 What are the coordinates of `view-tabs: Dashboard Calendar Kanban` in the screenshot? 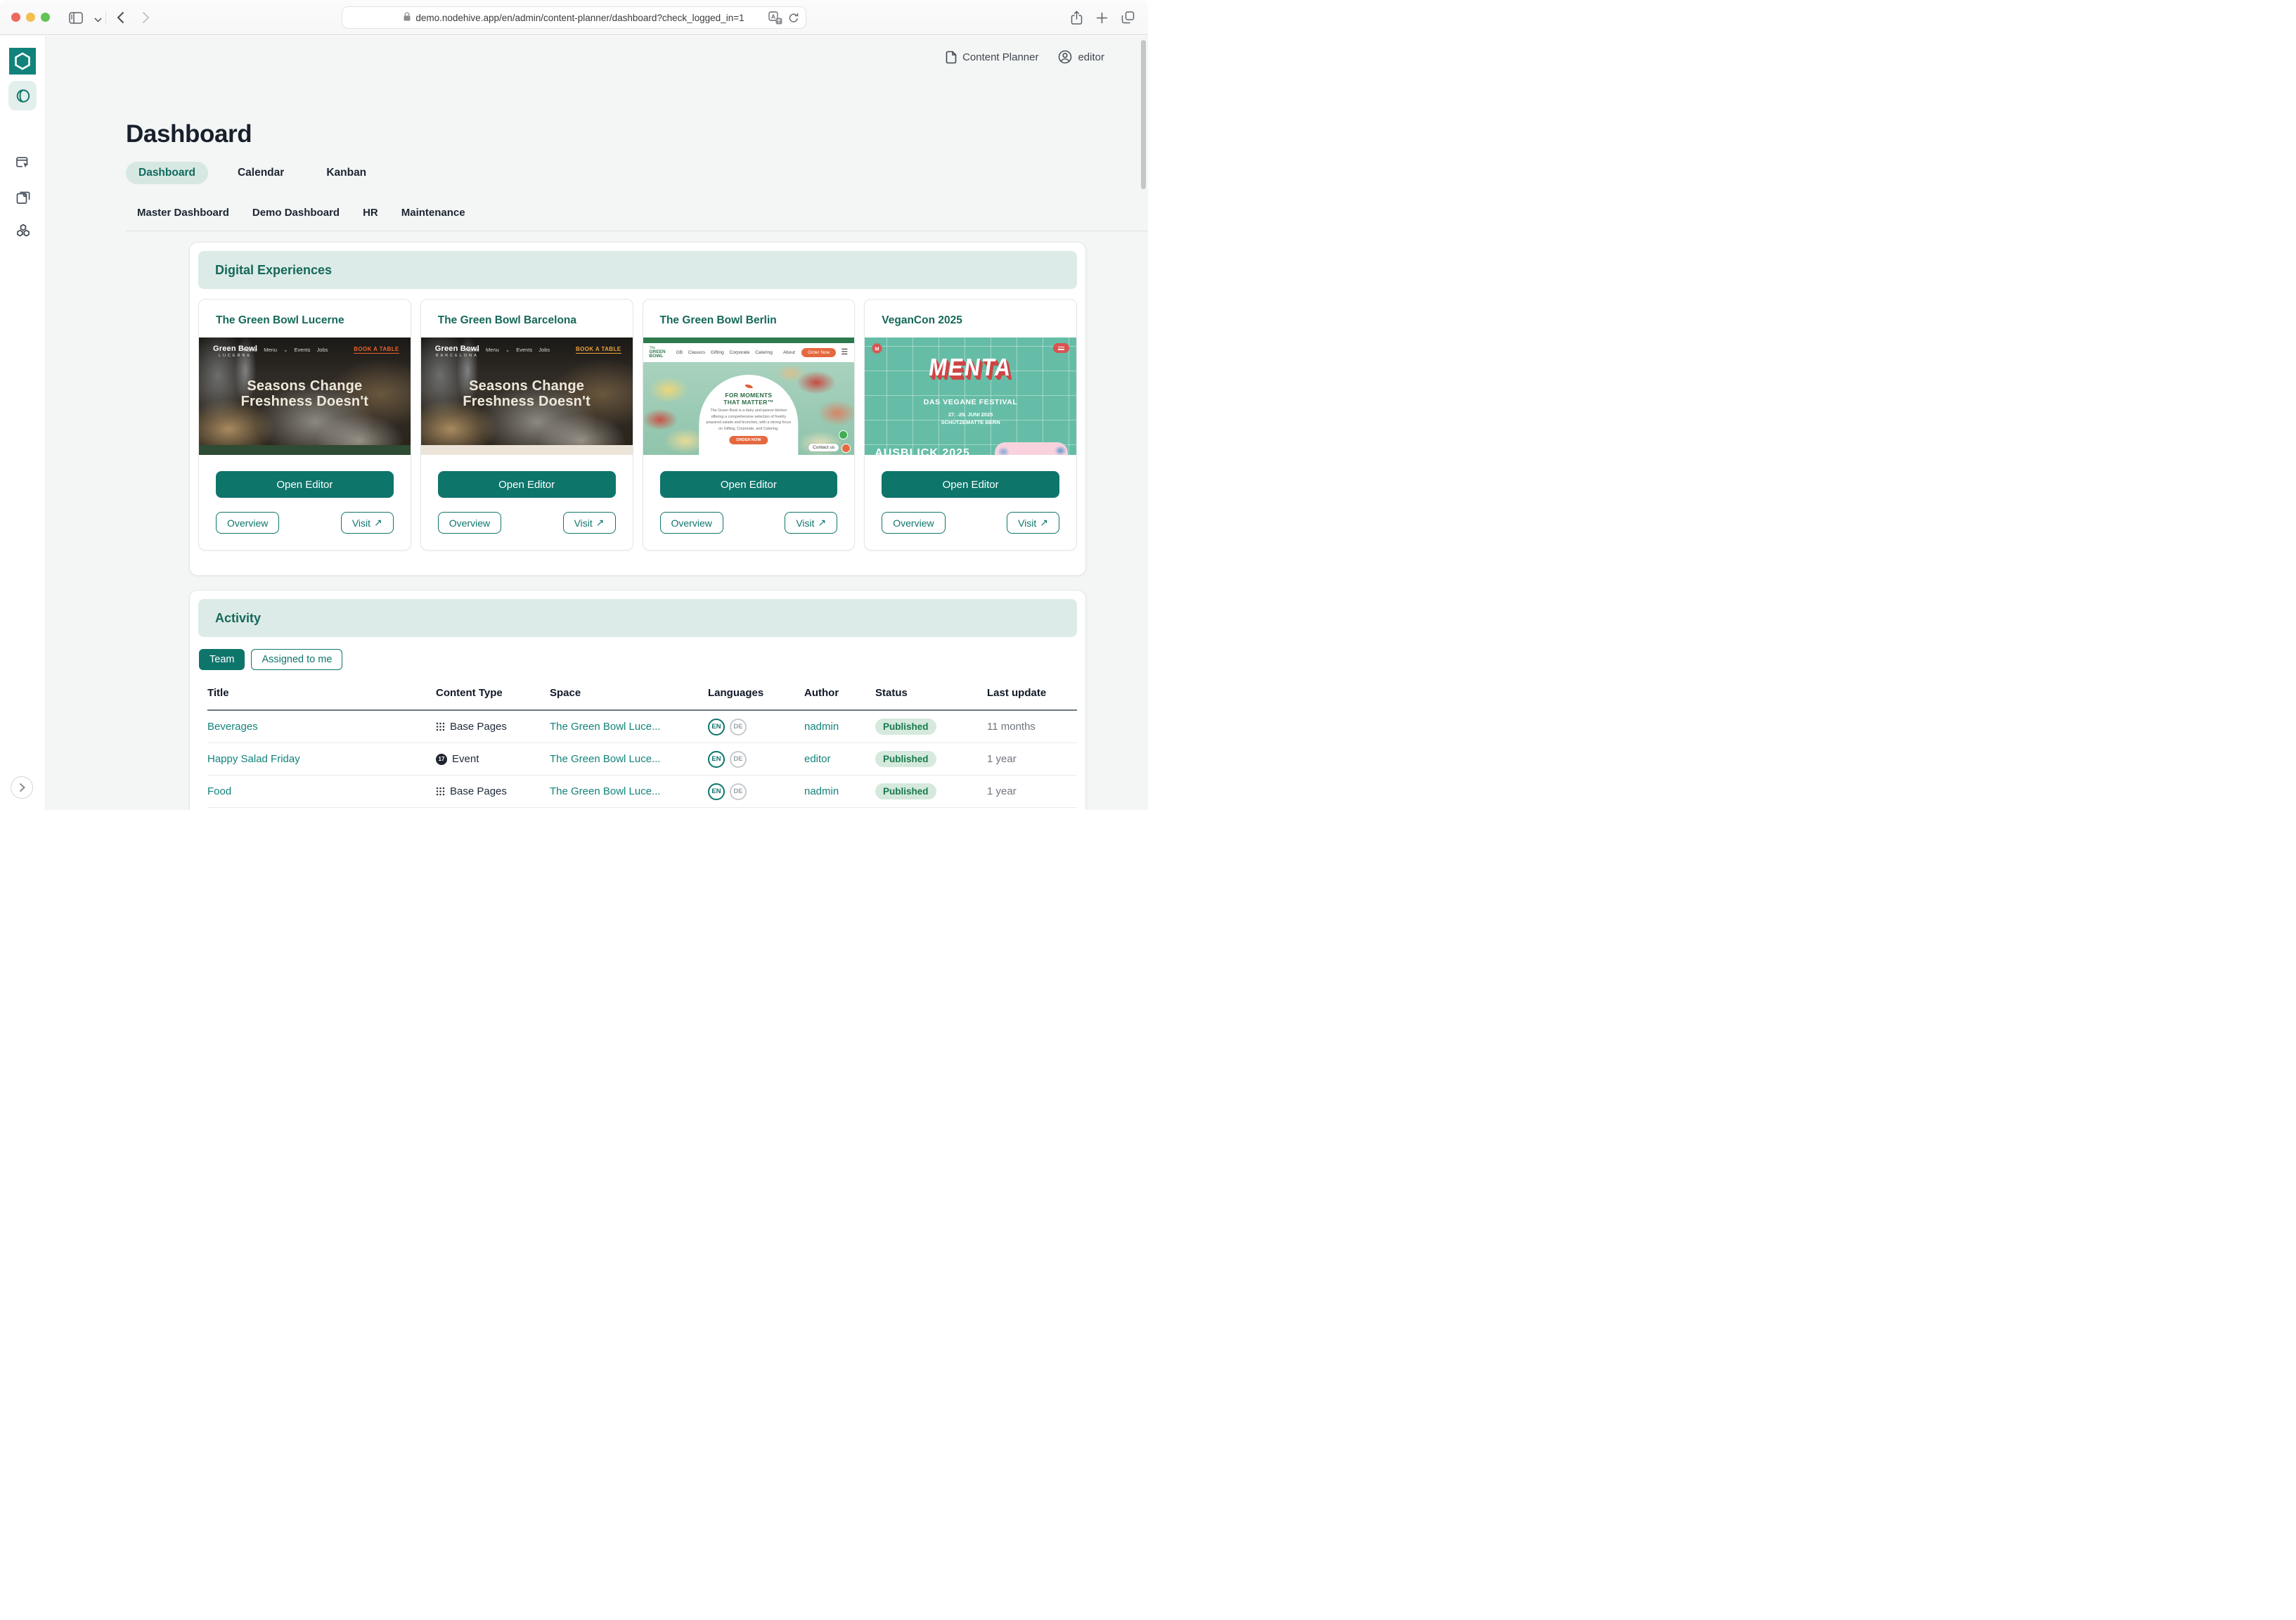 It's located at (252, 173).